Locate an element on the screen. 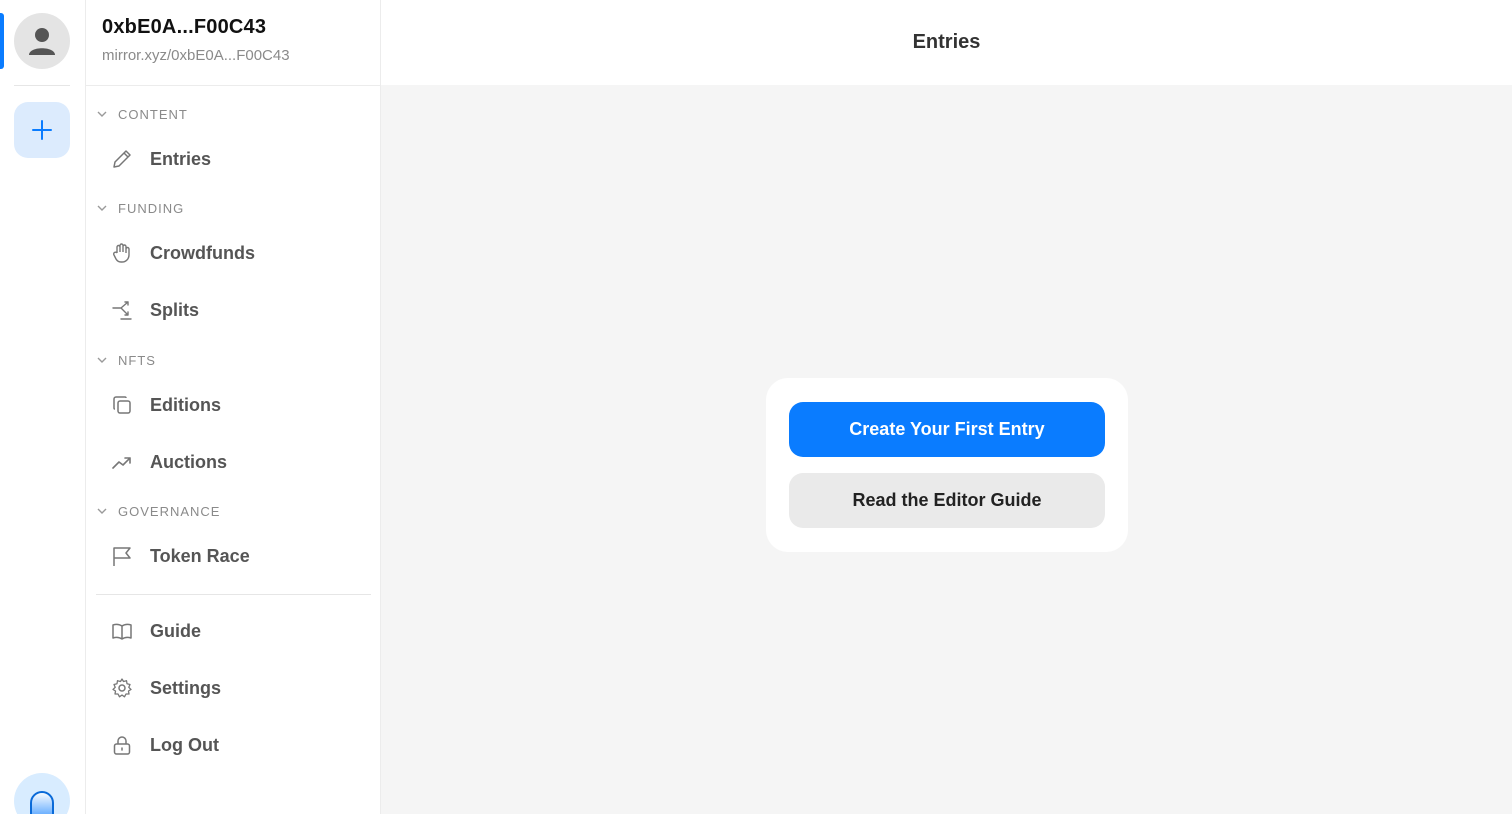 Image resolution: width=1512 pixels, height=814 pixels. page-title: Entries is located at coordinates (946, 42).